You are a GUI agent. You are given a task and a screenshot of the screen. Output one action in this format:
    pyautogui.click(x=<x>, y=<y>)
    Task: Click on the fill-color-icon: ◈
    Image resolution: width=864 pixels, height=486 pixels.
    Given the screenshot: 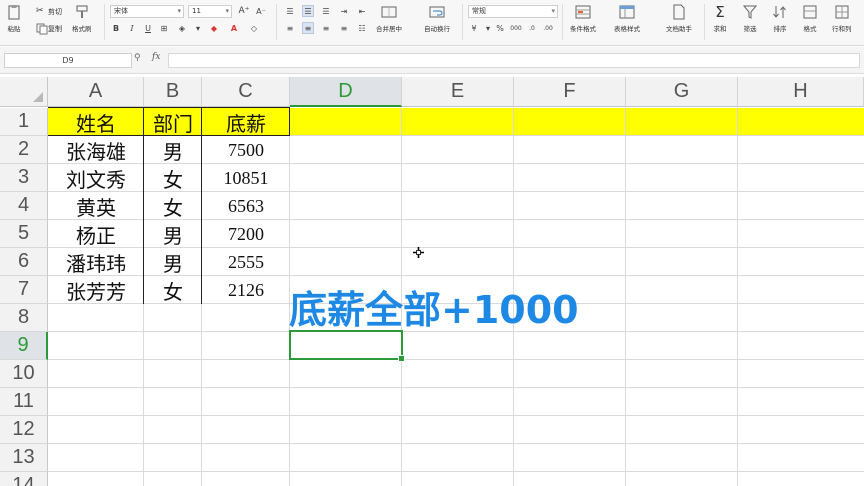 What is the action you would take?
    pyautogui.click(x=182, y=28)
    